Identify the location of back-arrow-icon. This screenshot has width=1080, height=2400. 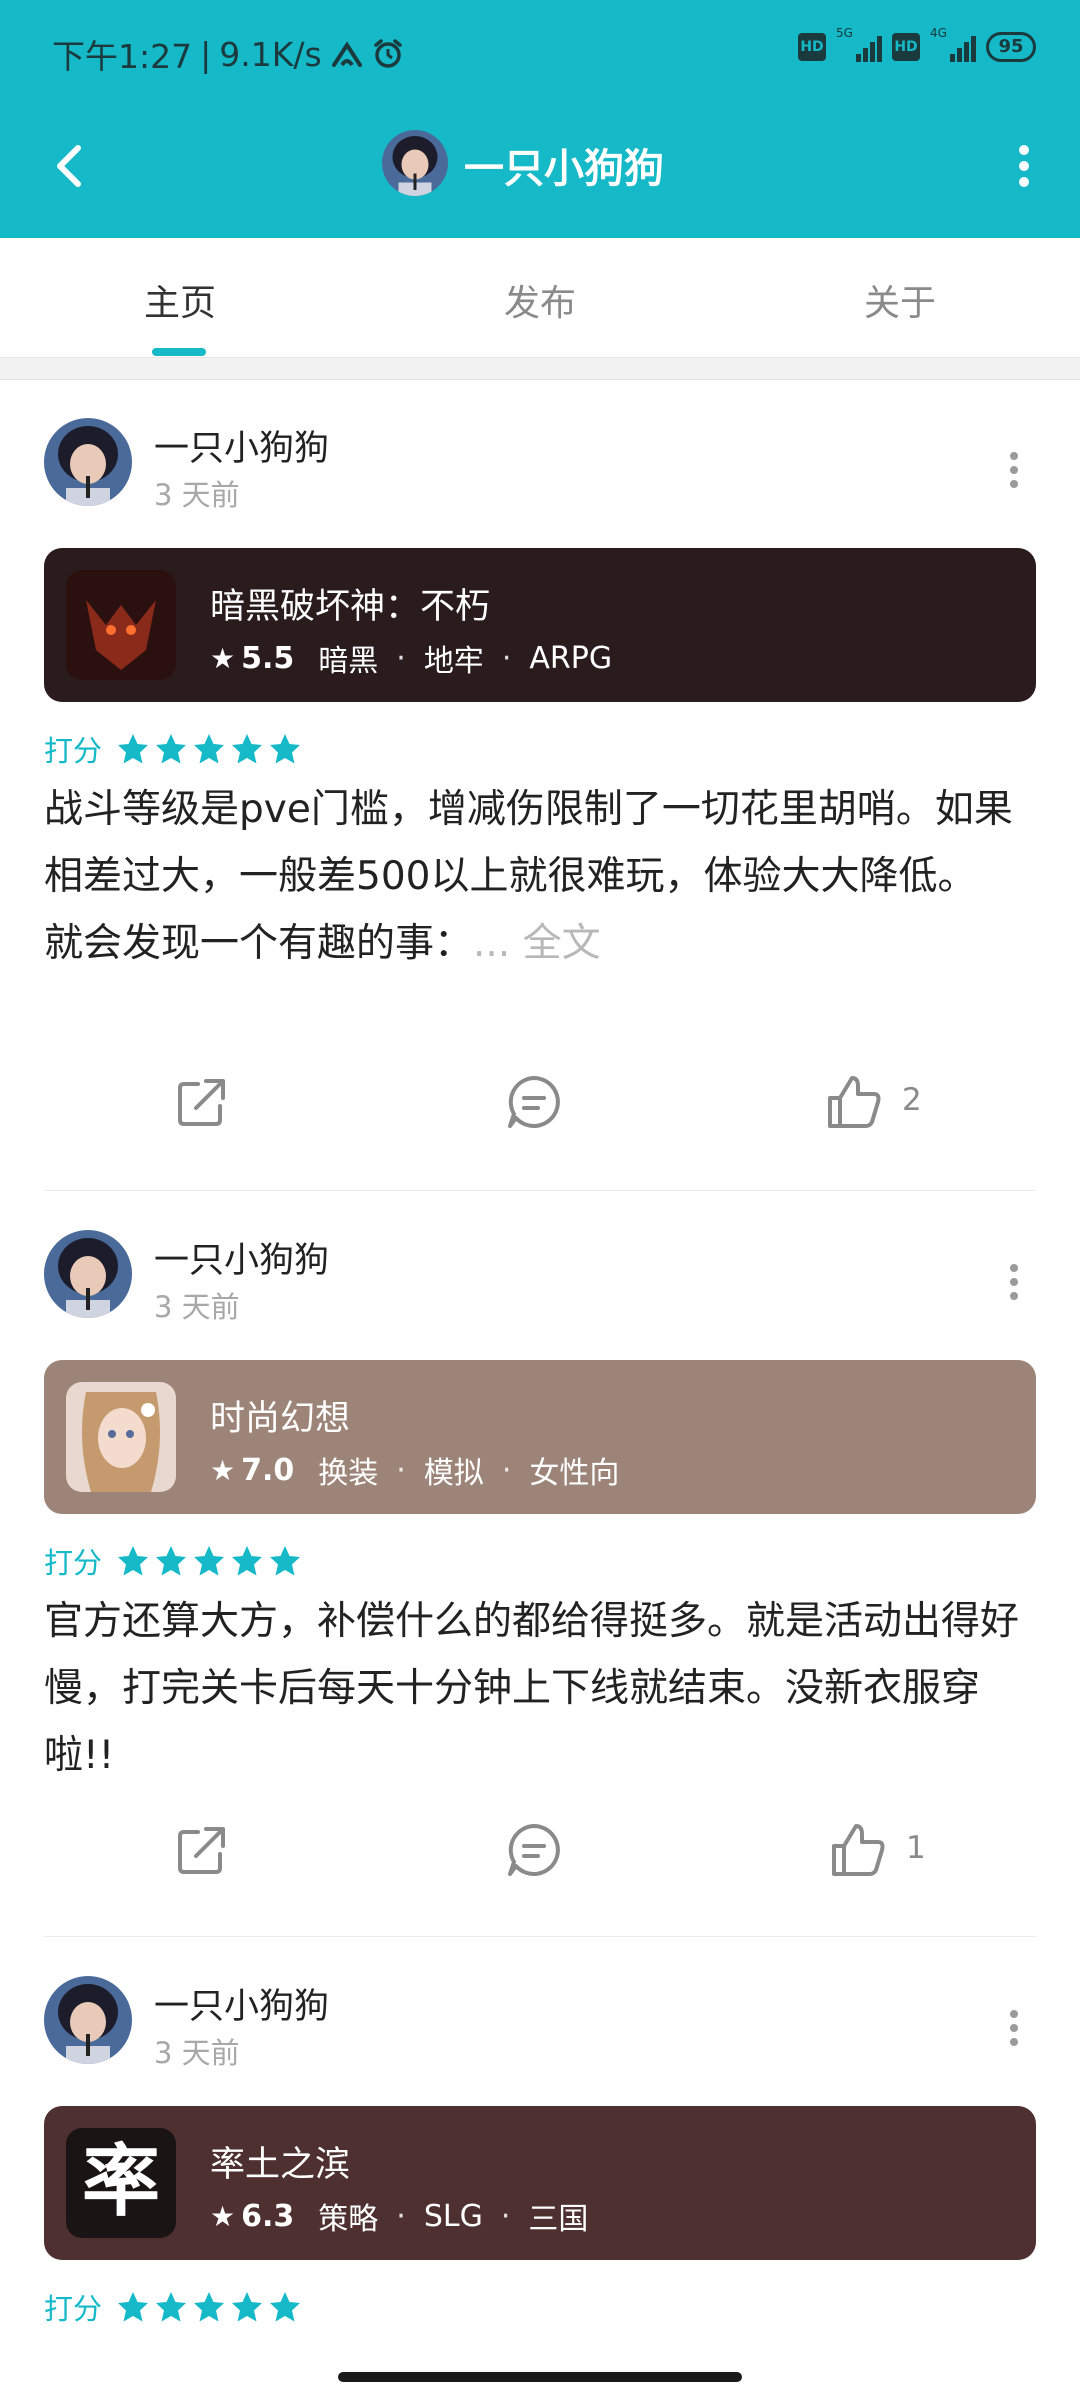
(70, 166).